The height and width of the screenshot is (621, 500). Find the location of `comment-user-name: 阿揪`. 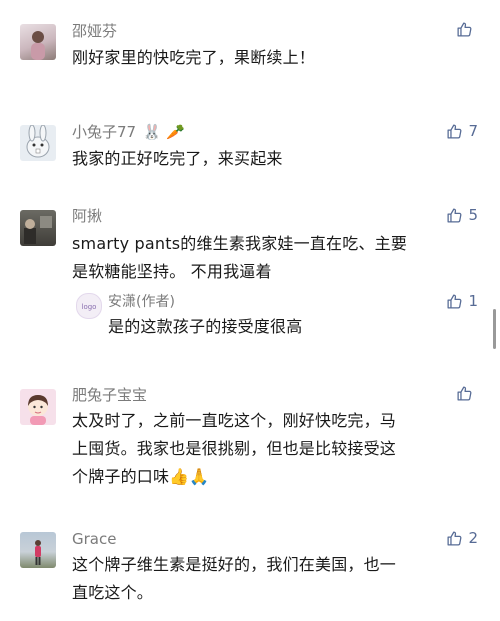

comment-user-name: 阿揪 is located at coordinates (87, 216).